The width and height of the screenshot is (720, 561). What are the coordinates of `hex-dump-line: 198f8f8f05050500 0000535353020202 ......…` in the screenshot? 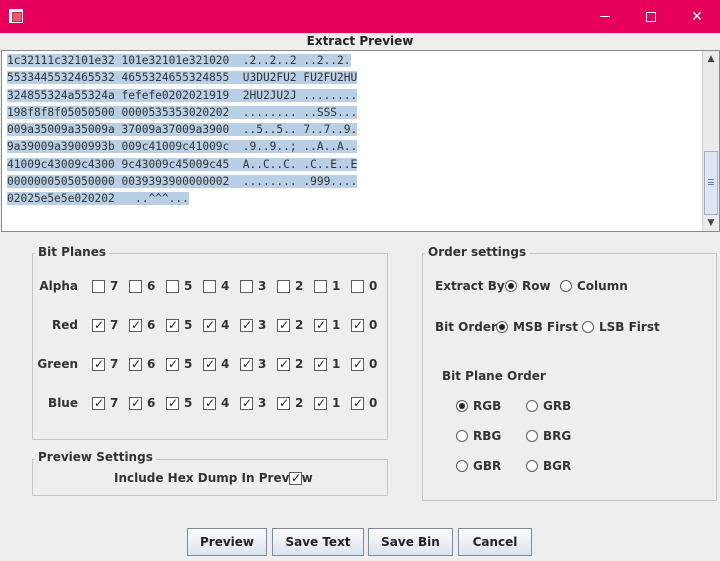 It's located at (182, 112).